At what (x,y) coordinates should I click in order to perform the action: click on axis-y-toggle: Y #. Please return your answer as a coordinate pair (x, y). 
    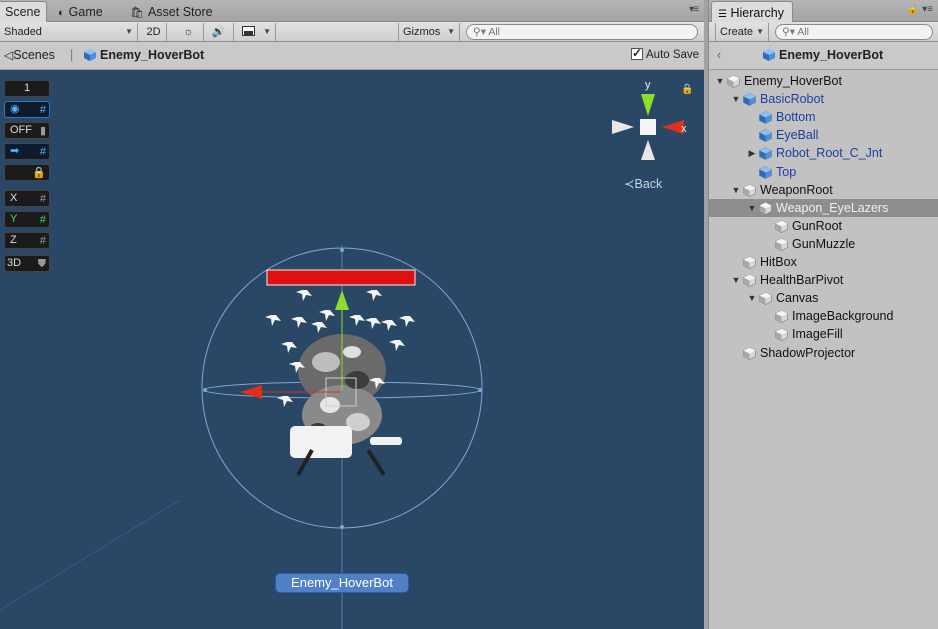
    Looking at the image, I should click on (27, 219).